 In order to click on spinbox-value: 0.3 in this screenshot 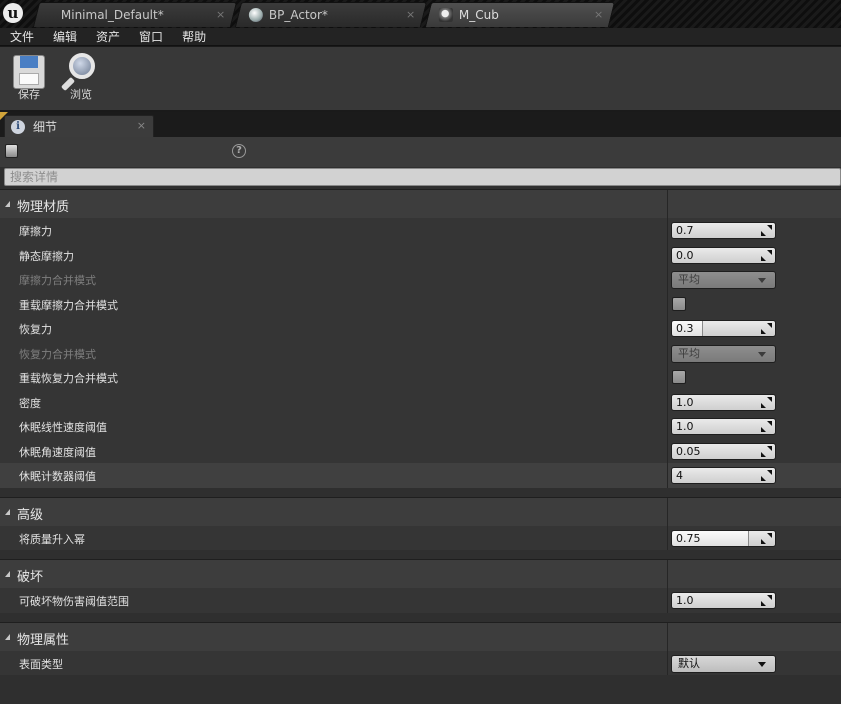, I will do `click(685, 328)`.